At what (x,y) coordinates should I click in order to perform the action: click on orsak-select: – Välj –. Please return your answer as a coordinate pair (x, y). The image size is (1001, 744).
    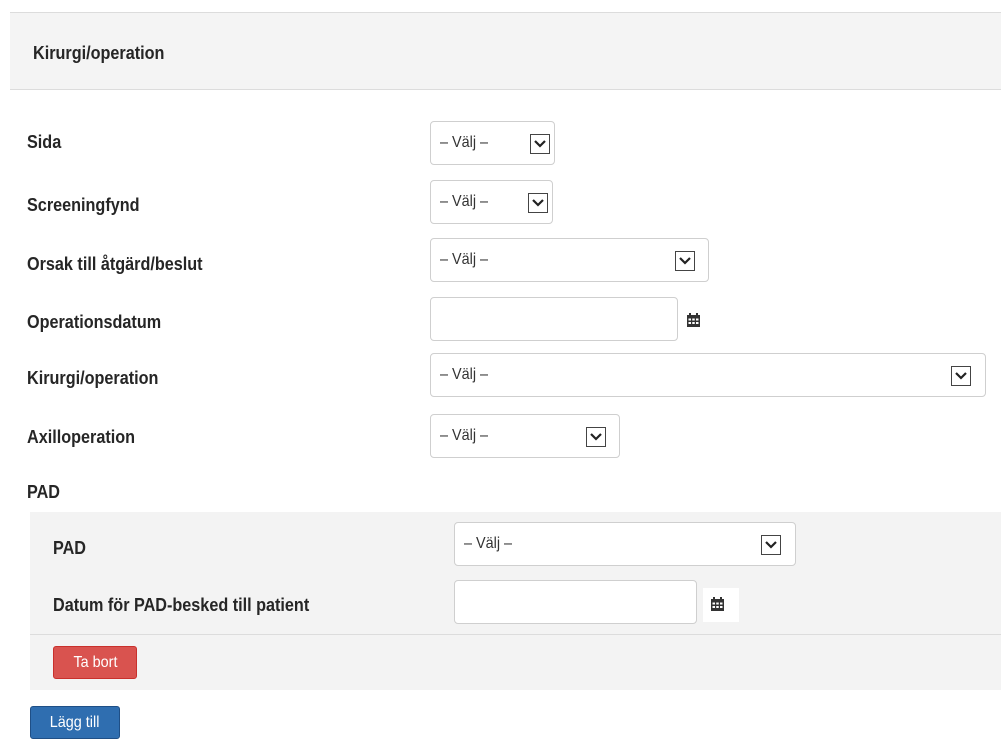
    Looking at the image, I should click on (569, 260).